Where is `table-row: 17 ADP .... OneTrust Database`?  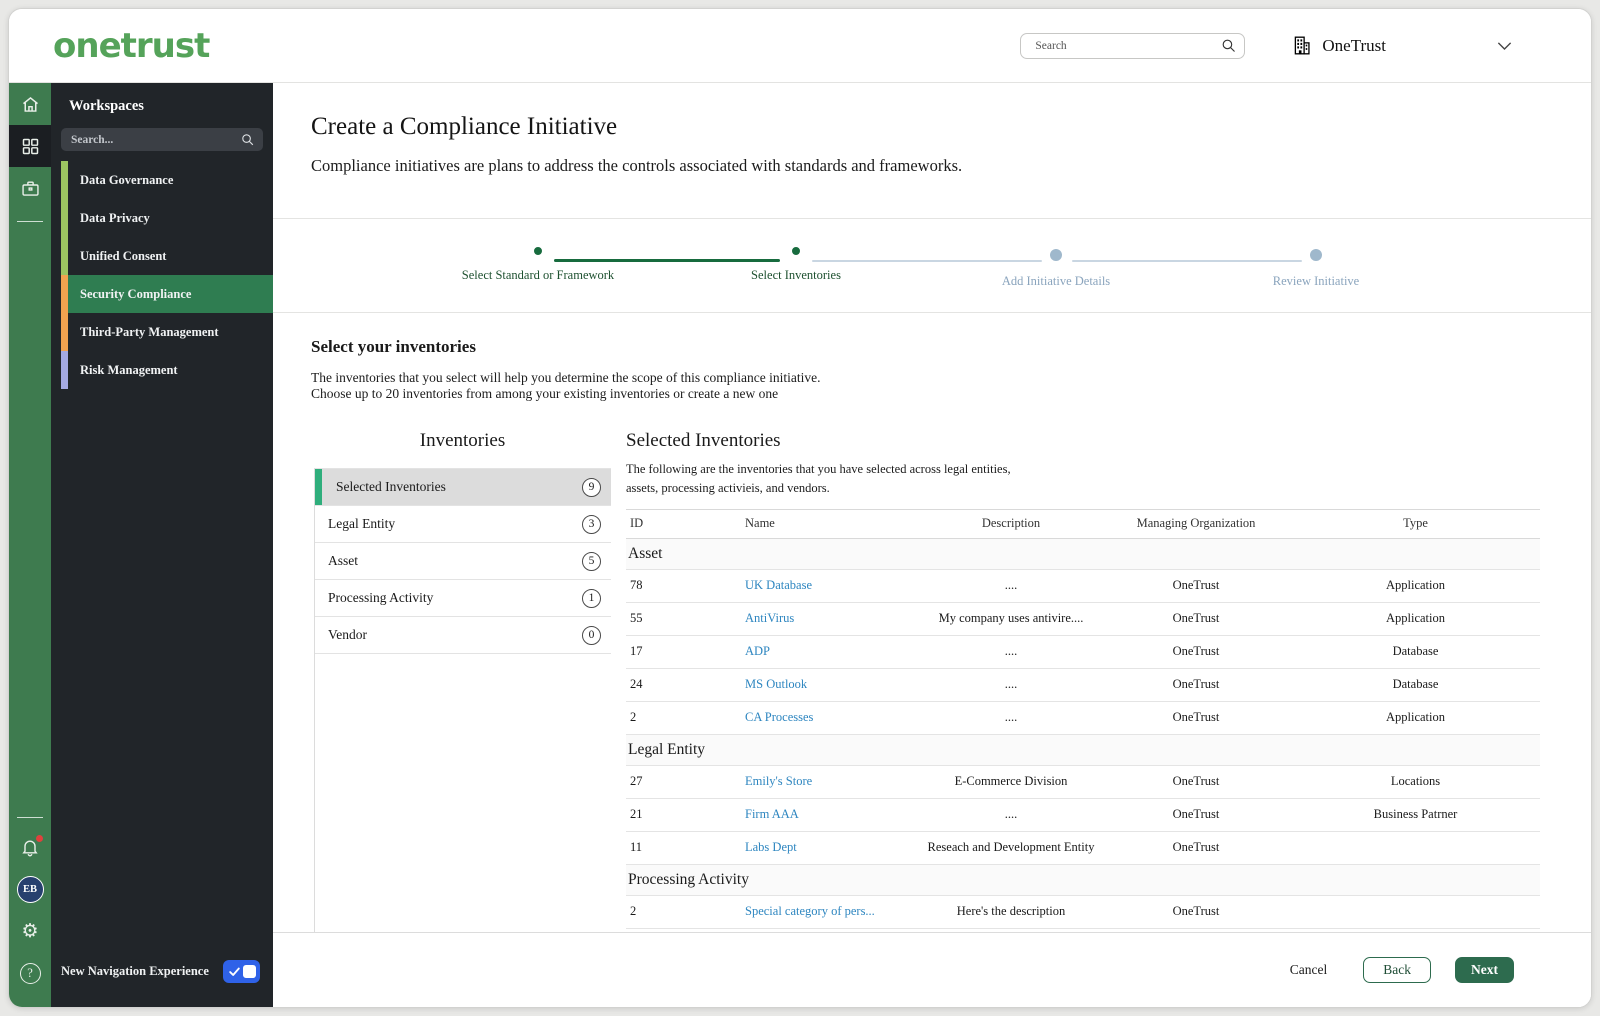
table-row: 17 ADP .... OneTrust Database is located at coordinates (1083, 652).